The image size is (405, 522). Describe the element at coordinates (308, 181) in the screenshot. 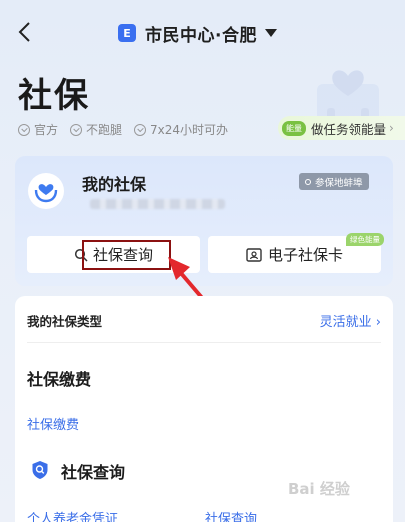

I see `location-pin-icon` at that location.